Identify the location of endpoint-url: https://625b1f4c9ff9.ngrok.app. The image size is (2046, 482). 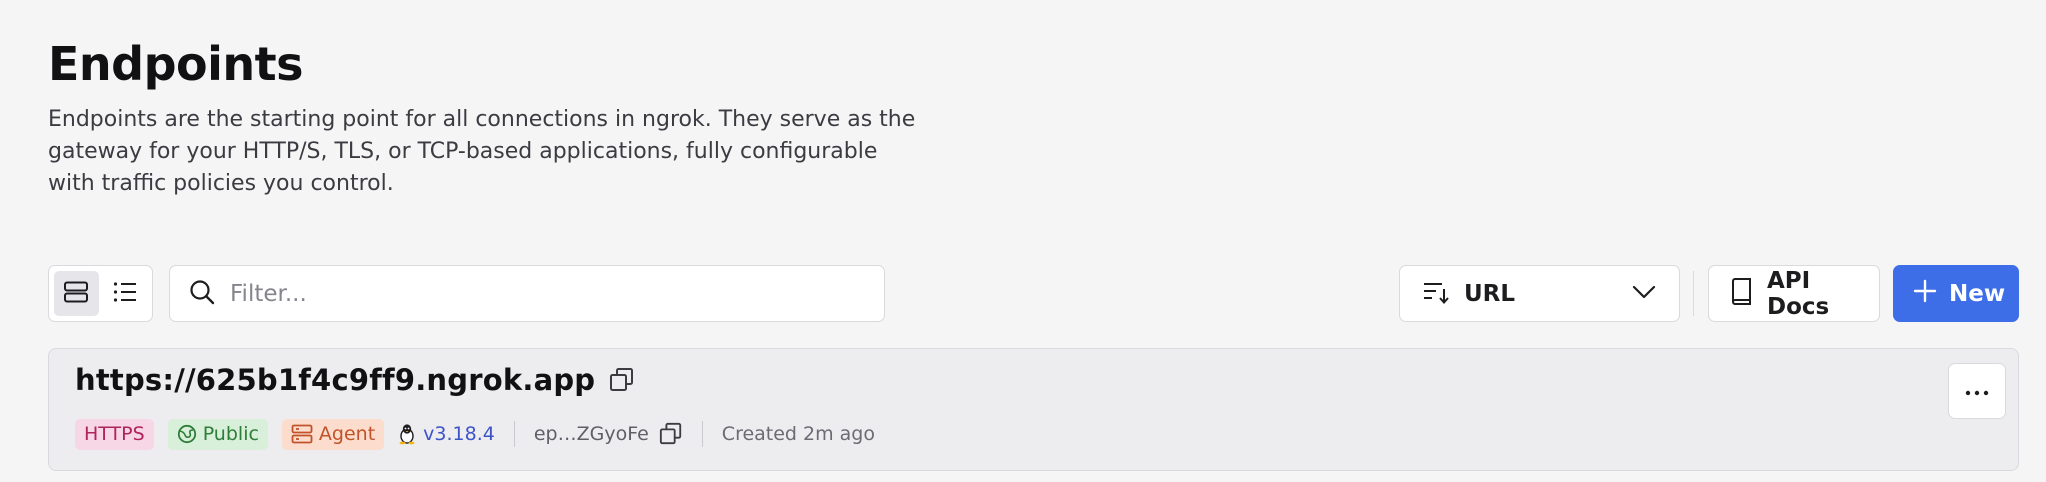
(335, 380).